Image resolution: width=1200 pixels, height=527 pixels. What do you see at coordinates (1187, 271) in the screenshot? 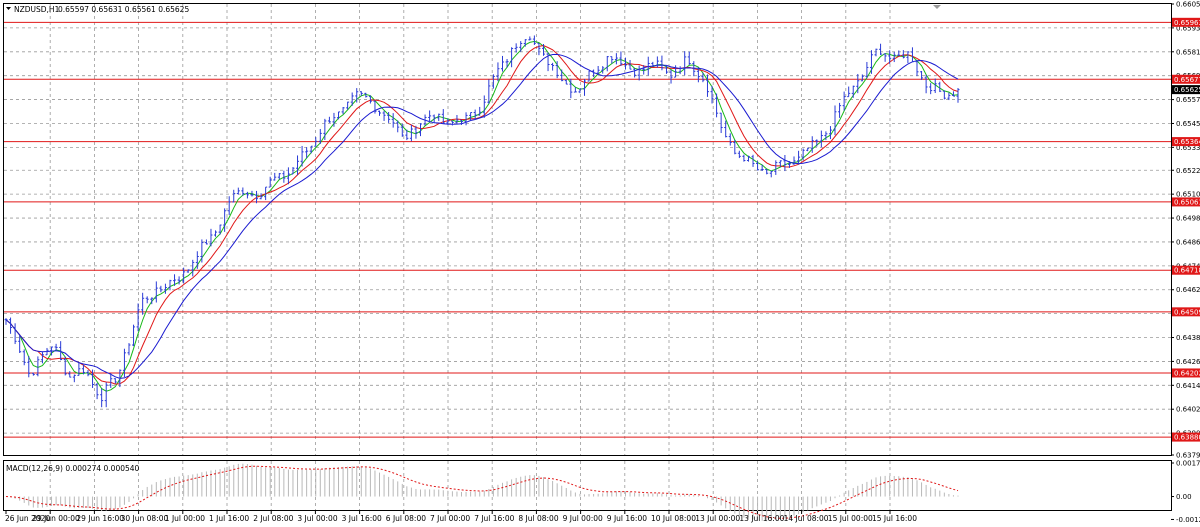
I see `level-label: 0.64718` at bounding box center [1187, 271].